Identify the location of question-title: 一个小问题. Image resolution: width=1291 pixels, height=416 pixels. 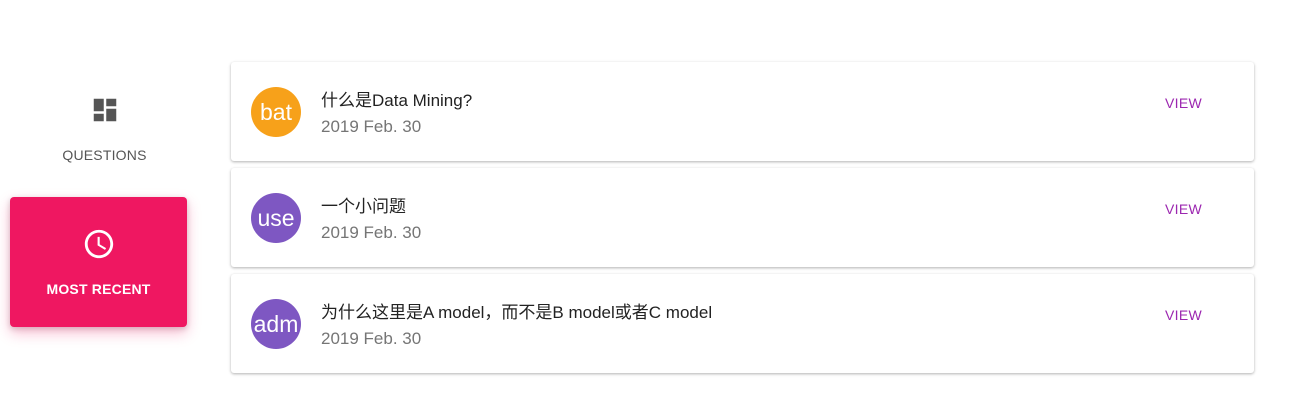
(363, 206).